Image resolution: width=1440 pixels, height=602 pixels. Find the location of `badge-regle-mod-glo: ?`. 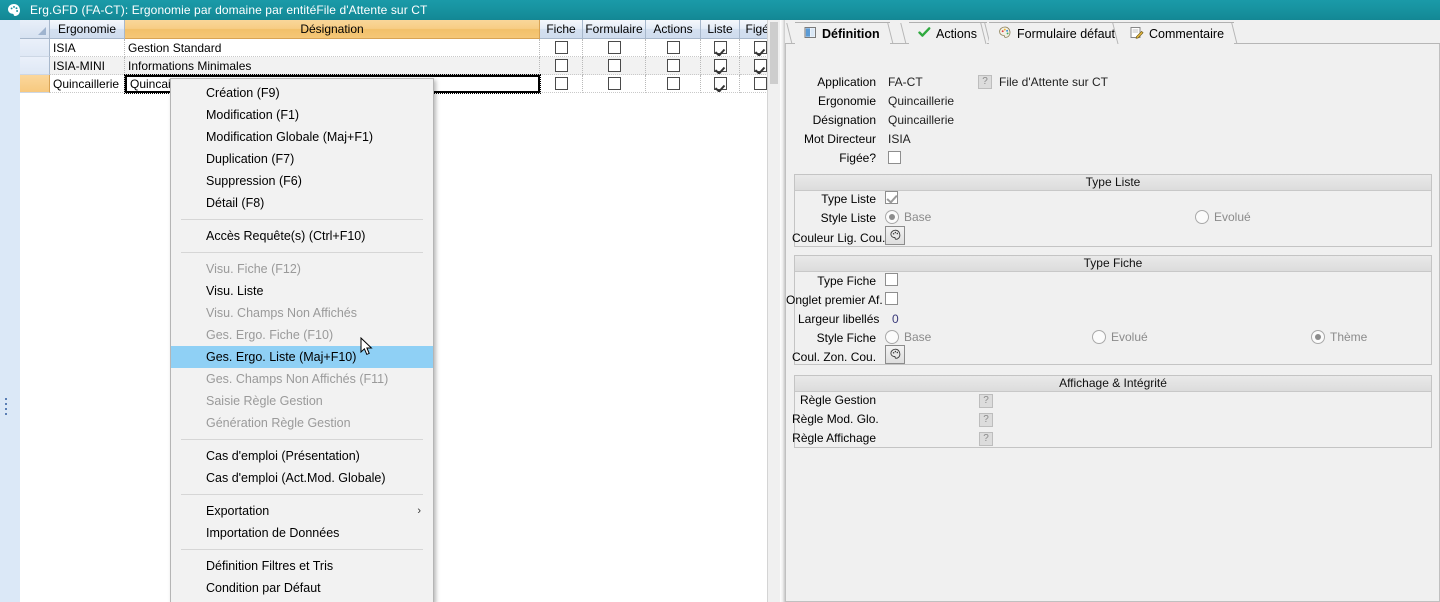

badge-regle-mod-glo: ? is located at coordinates (986, 419).